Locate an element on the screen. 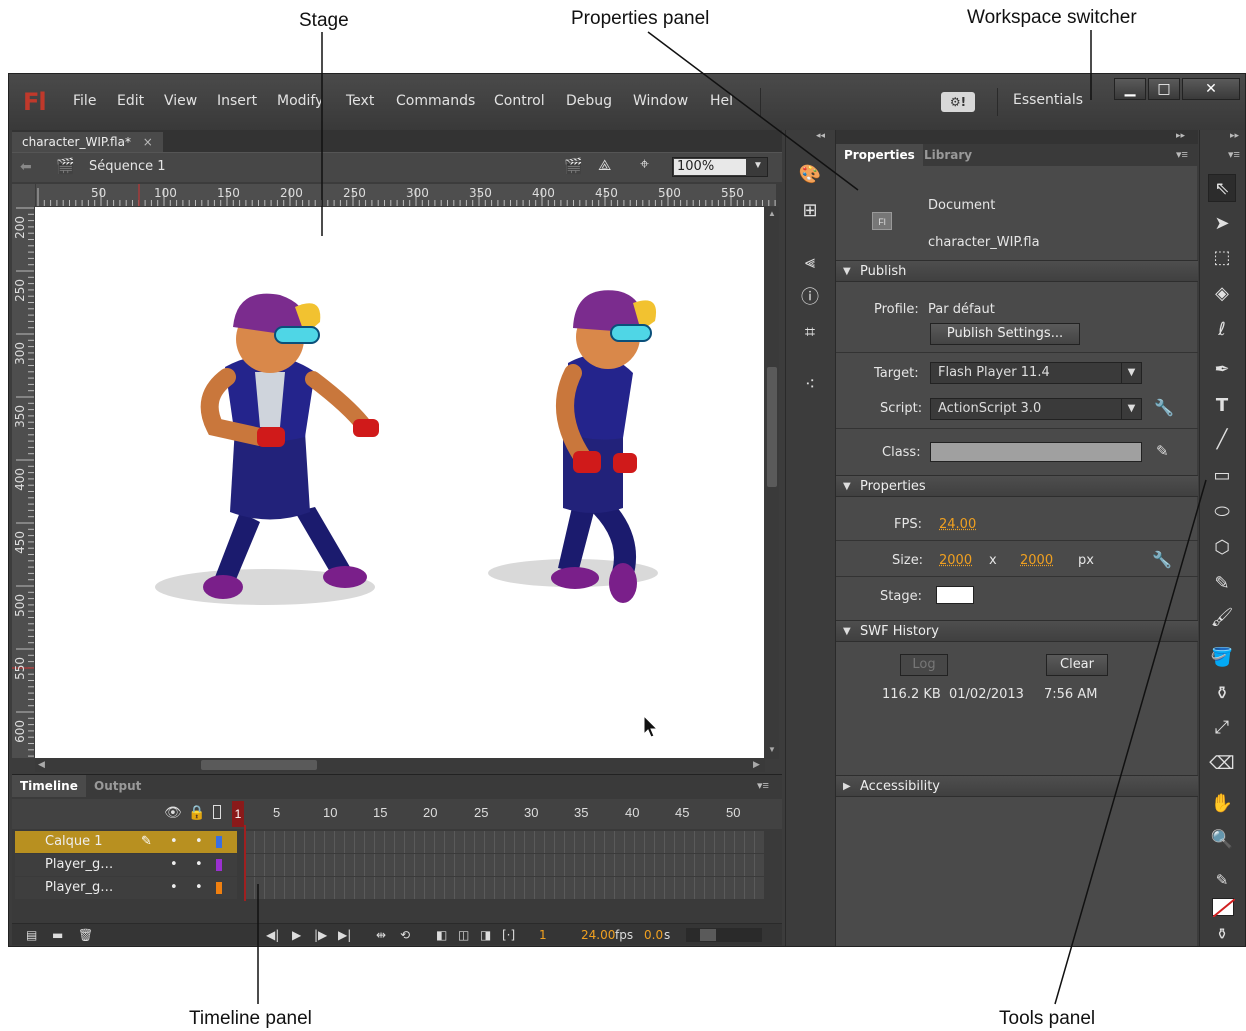 Image resolution: width=1246 pixels, height=1031 pixels. edit-multiple-icon: ◨ is located at coordinates (485, 935).